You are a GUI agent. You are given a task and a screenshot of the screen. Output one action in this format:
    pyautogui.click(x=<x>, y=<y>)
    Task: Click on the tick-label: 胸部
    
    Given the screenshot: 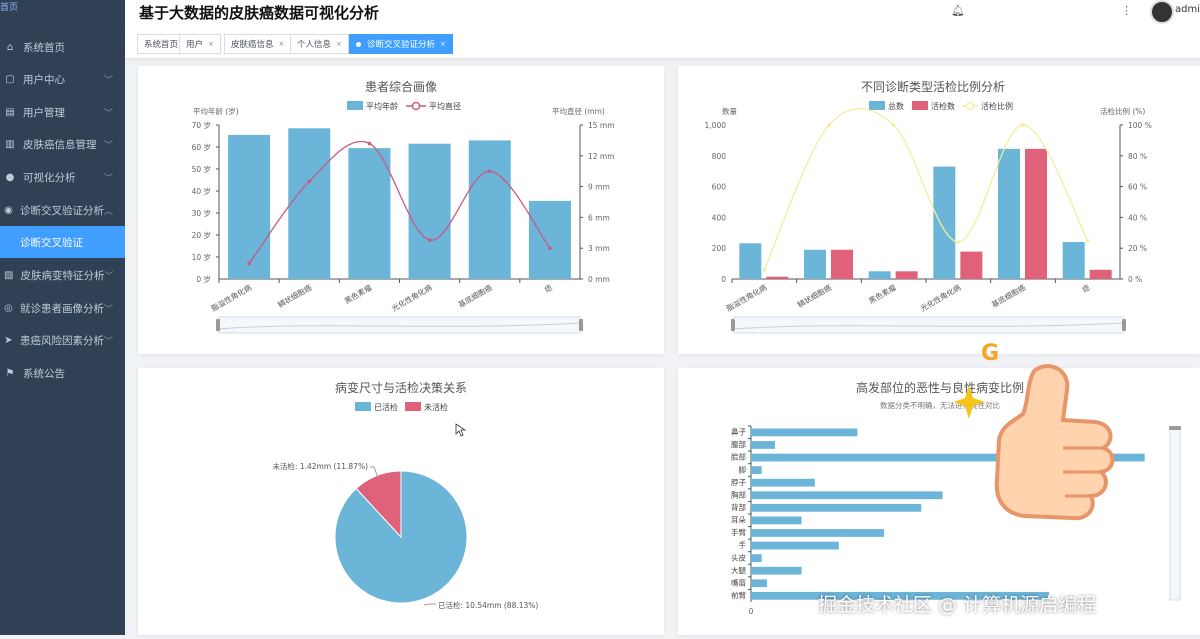 What is the action you would take?
    pyautogui.click(x=738, y=494)
    